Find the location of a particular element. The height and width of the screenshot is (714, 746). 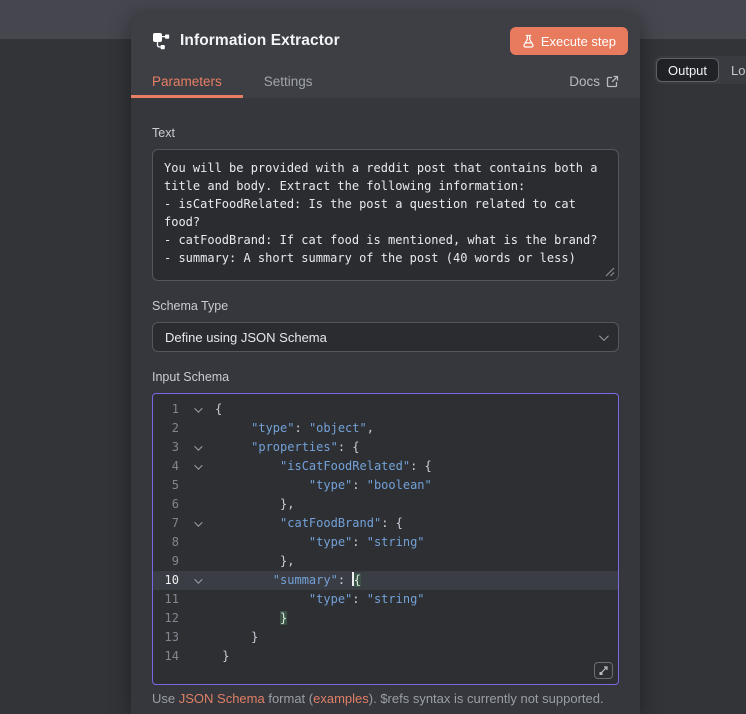

code-line-3: 3 "properties": { is located at coordinates (385, 447).